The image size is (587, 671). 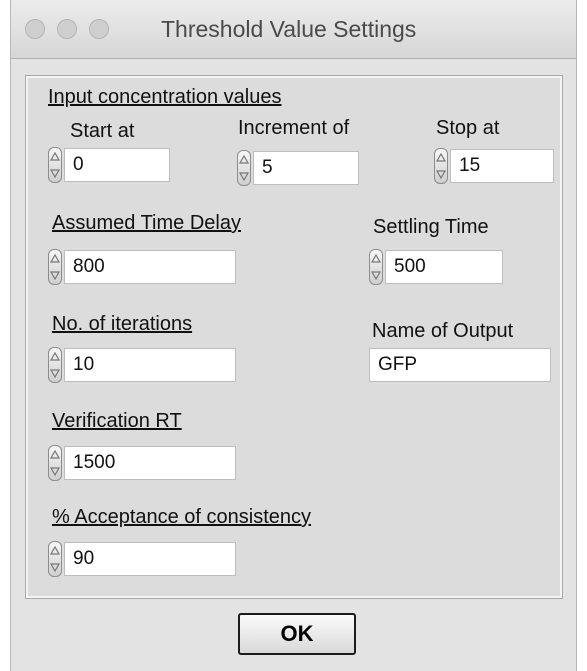 I want to click on acceptance-spinner-icon, so click(x=55, y=559).